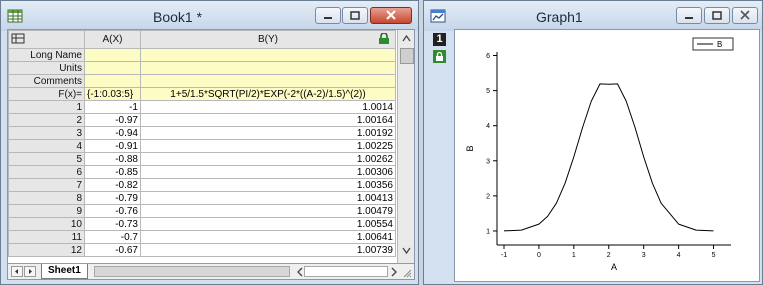 The image size is (763, 285). Describe the element at coordinates (112, 198) in the screenshot. I see `cell-a: -0.79` at that location.